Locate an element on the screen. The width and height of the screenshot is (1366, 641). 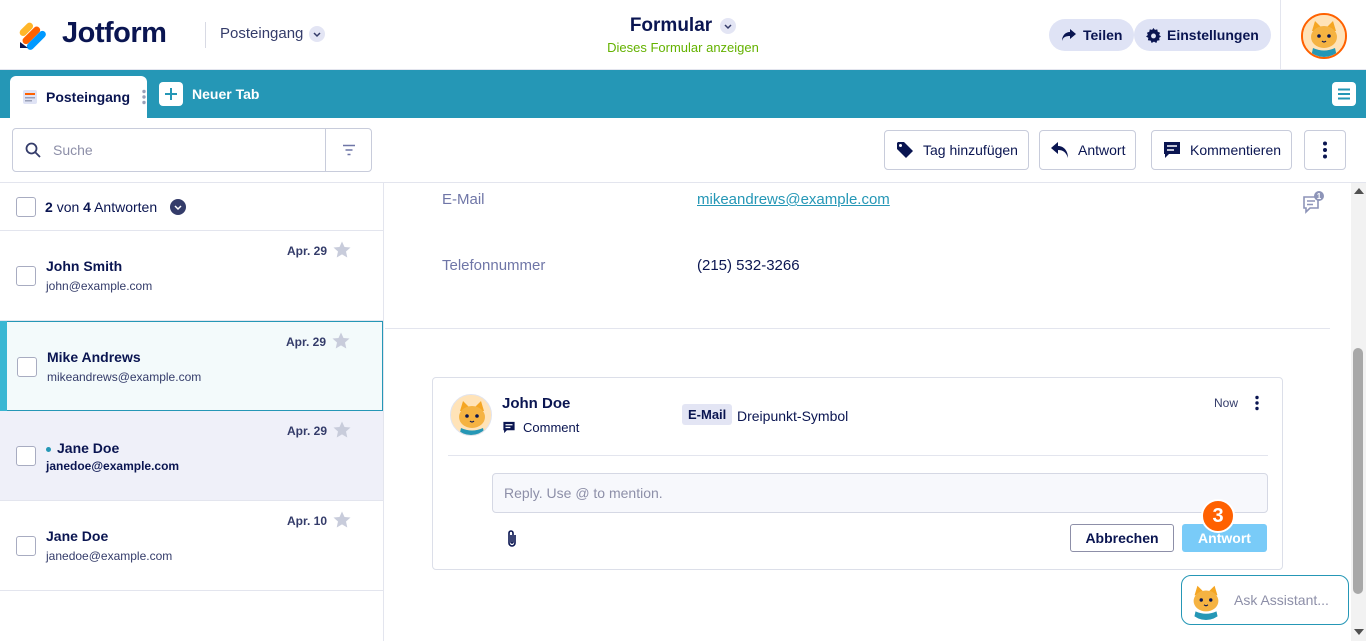
unread-dot-icon is located at coordinates (48, 449).